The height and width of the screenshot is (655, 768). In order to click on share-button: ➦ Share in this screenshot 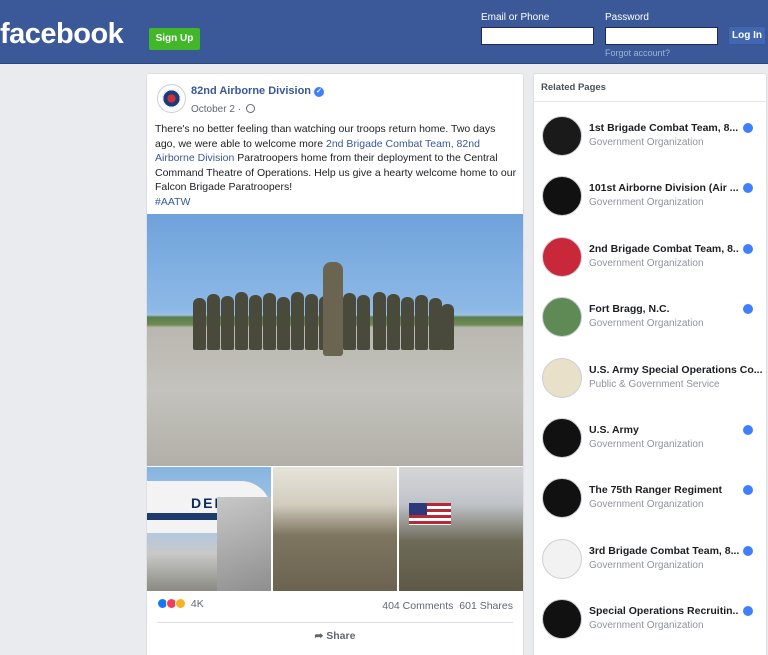, I will do `click(335, 636)`.